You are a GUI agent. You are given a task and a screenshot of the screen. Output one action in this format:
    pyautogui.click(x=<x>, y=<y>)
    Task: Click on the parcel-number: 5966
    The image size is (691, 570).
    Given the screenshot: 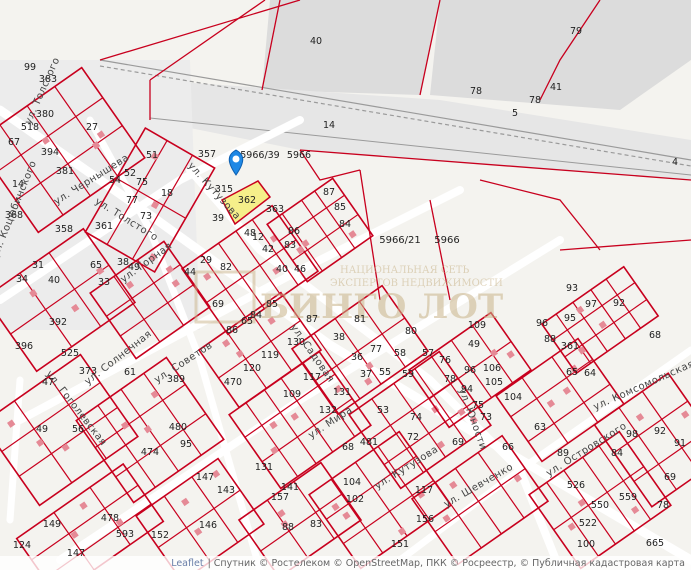 What is the action you would take?
    pyautogui.click(x=299, y=155)
    